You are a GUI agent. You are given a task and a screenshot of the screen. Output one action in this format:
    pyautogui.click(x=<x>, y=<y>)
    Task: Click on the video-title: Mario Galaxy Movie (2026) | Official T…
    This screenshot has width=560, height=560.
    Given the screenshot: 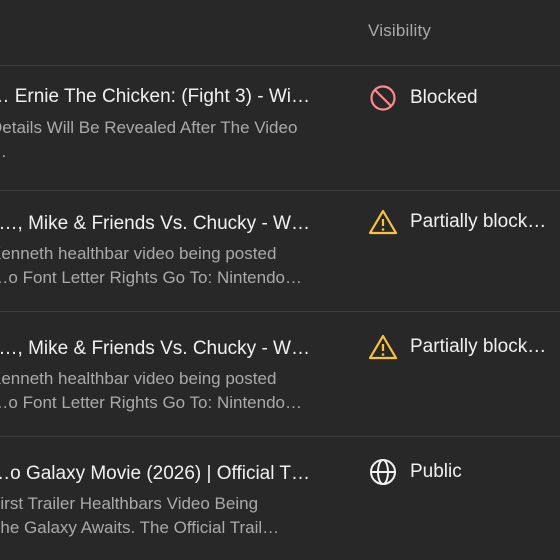 What is the action you would take?
    pyautogui.click(x=155, y=474)
    